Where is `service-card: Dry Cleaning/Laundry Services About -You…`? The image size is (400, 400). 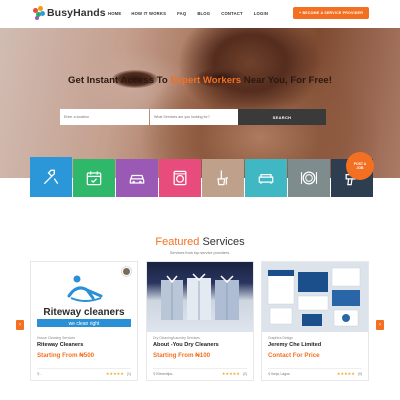
service-card: Dry Cleaning/Laundry Services About -You… is located at coordinates (200, 321).